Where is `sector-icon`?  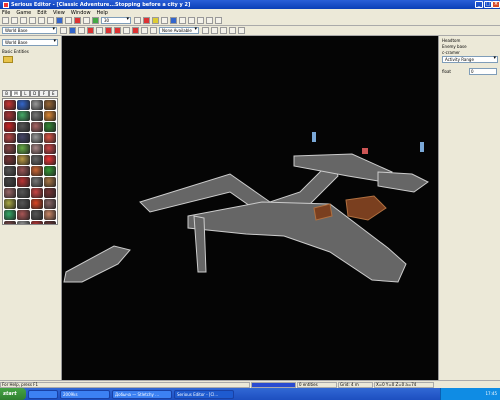 sector-icon is located at coordinates (182, 20).